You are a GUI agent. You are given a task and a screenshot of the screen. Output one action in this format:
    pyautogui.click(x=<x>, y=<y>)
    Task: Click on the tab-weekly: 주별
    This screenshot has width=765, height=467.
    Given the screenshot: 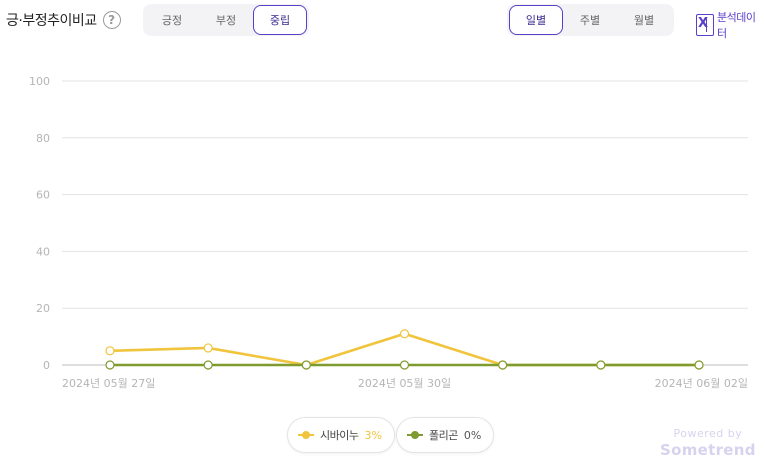 What is the action you would take?
    pyautogui.click(x=590, y=20)
    